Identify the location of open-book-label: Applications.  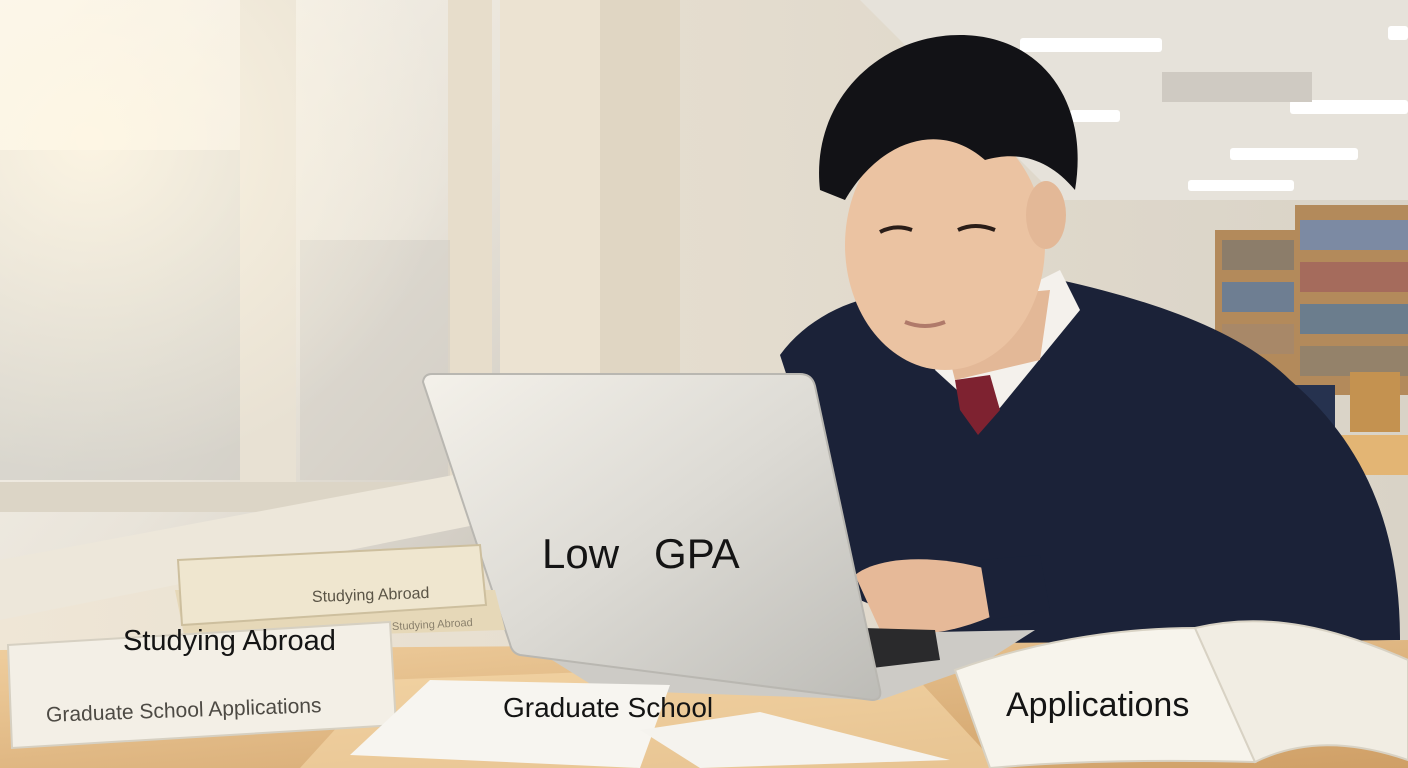
(1098, 705).